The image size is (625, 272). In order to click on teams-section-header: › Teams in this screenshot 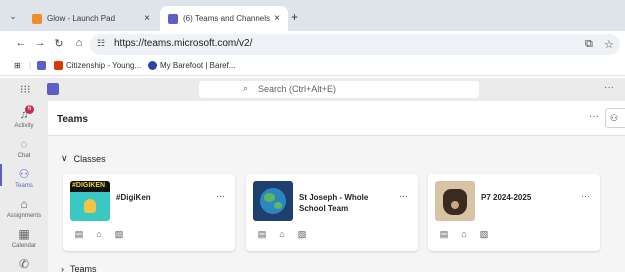, I will do `click(79, 268)`.